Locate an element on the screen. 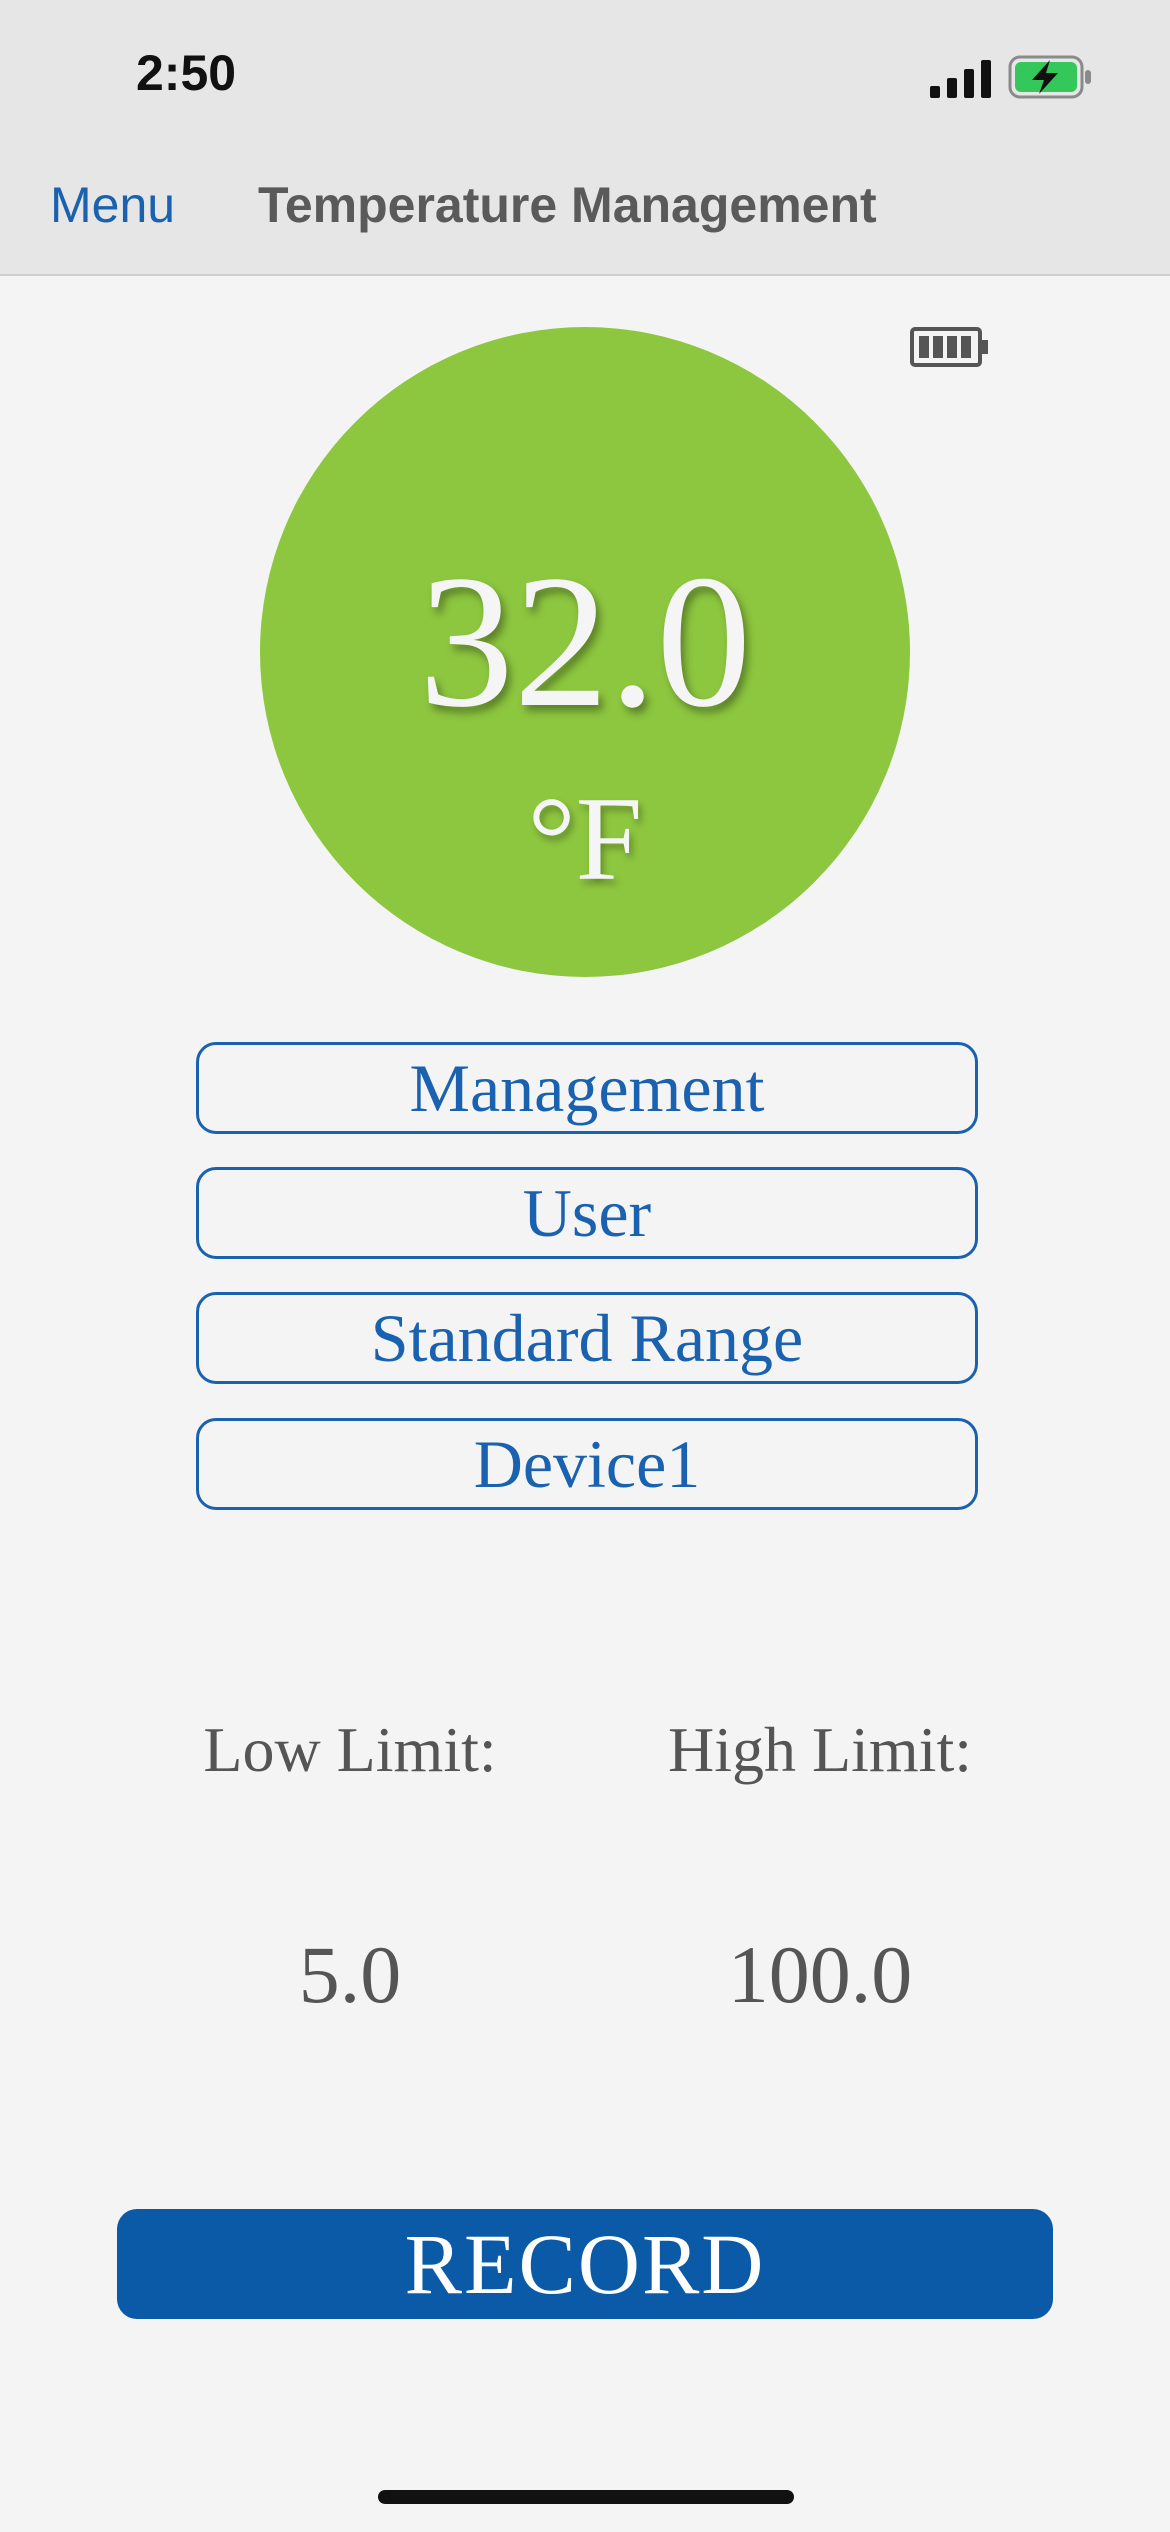 The image size is (1170, 2532). range-button: Standard Range is located at coordinates (587, 1338).